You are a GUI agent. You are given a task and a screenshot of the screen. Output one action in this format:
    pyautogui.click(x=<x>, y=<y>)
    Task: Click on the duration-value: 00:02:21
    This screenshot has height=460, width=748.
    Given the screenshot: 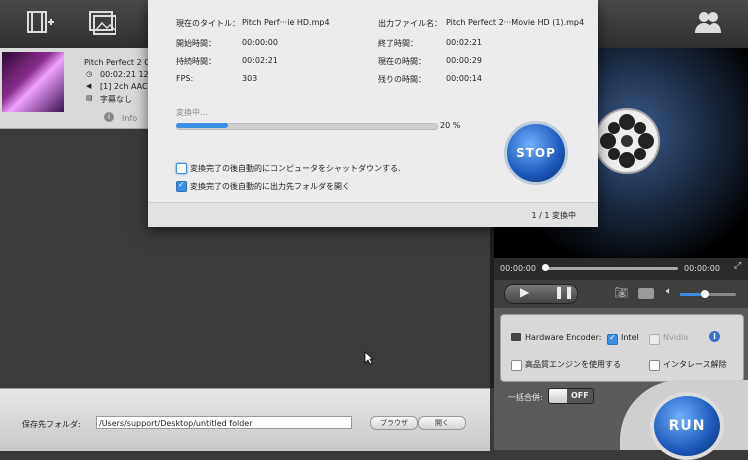 What is the action you would take?
    pyautogui.click(x=260, y=60)
    